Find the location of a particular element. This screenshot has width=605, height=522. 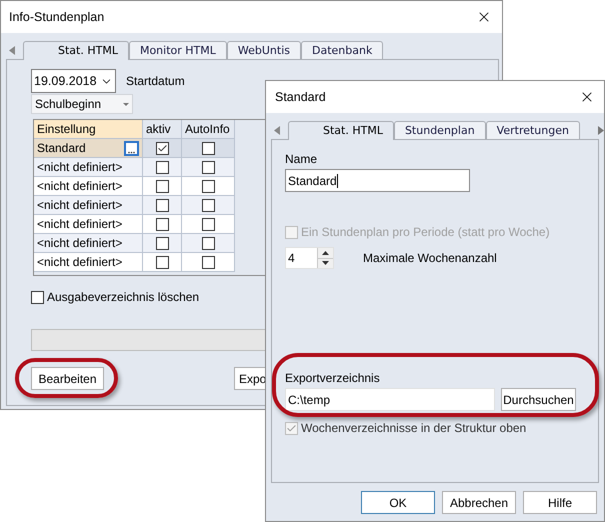

tab: Vertretungen is located at coordinates (533, 130).